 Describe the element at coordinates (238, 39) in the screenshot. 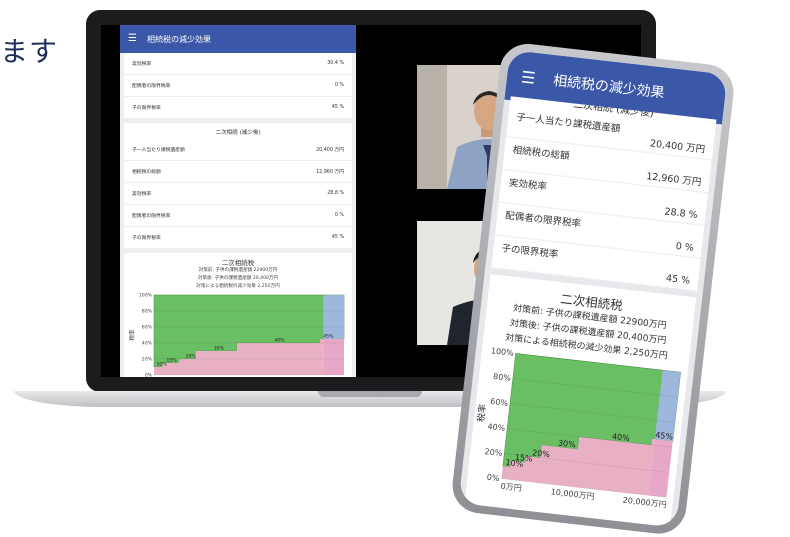

I see `app-header: ☰ 相続税の減少効果` at that location.